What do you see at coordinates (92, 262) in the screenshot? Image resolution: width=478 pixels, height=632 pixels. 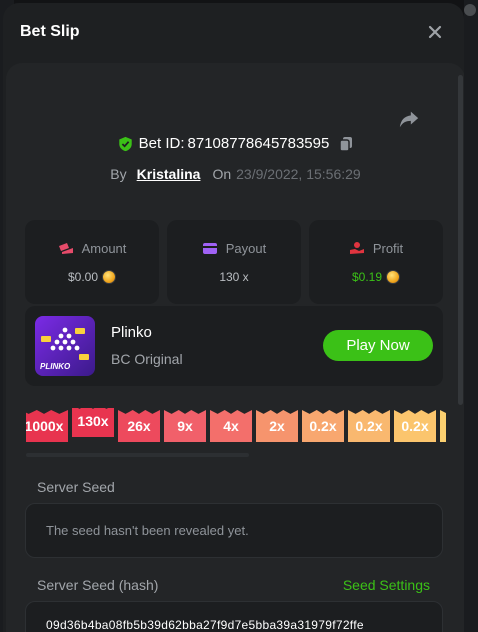 I see `stat-amount: Amount $0.00` at bounding box center [92, 262].